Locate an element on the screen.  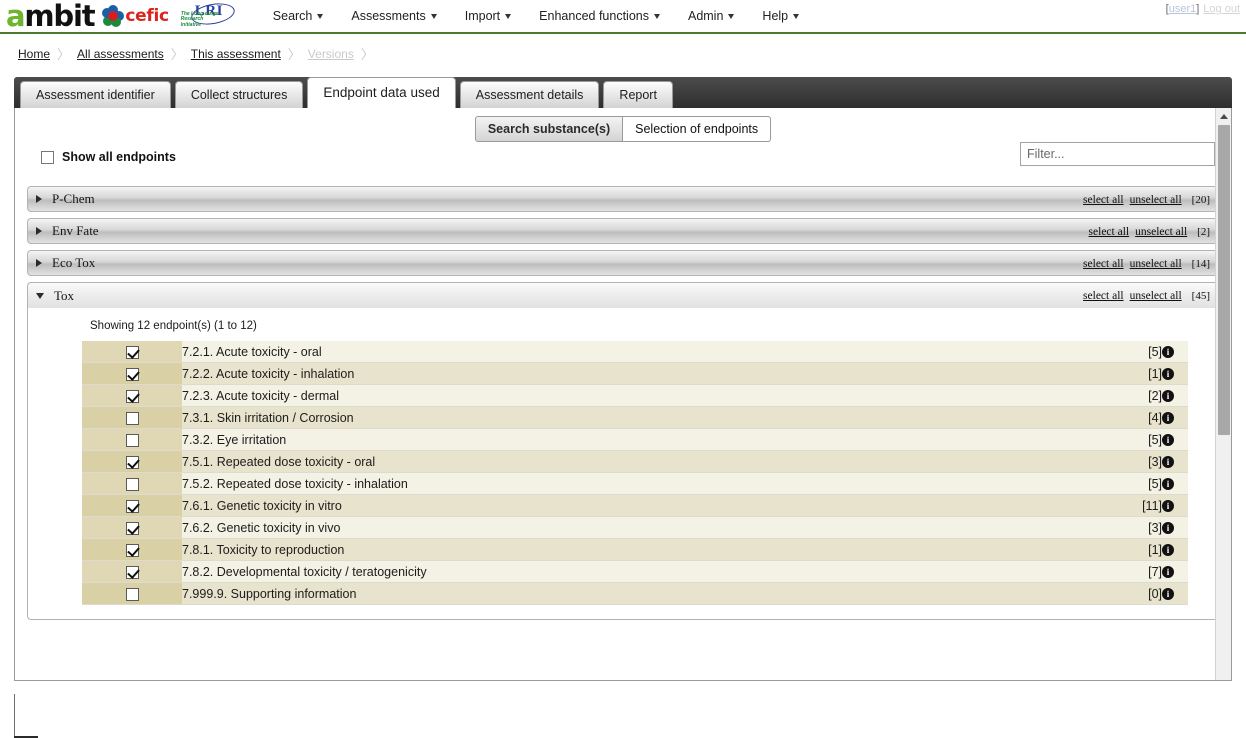
breadcrumb-item-home: Home is located at coordinates (34, 54).